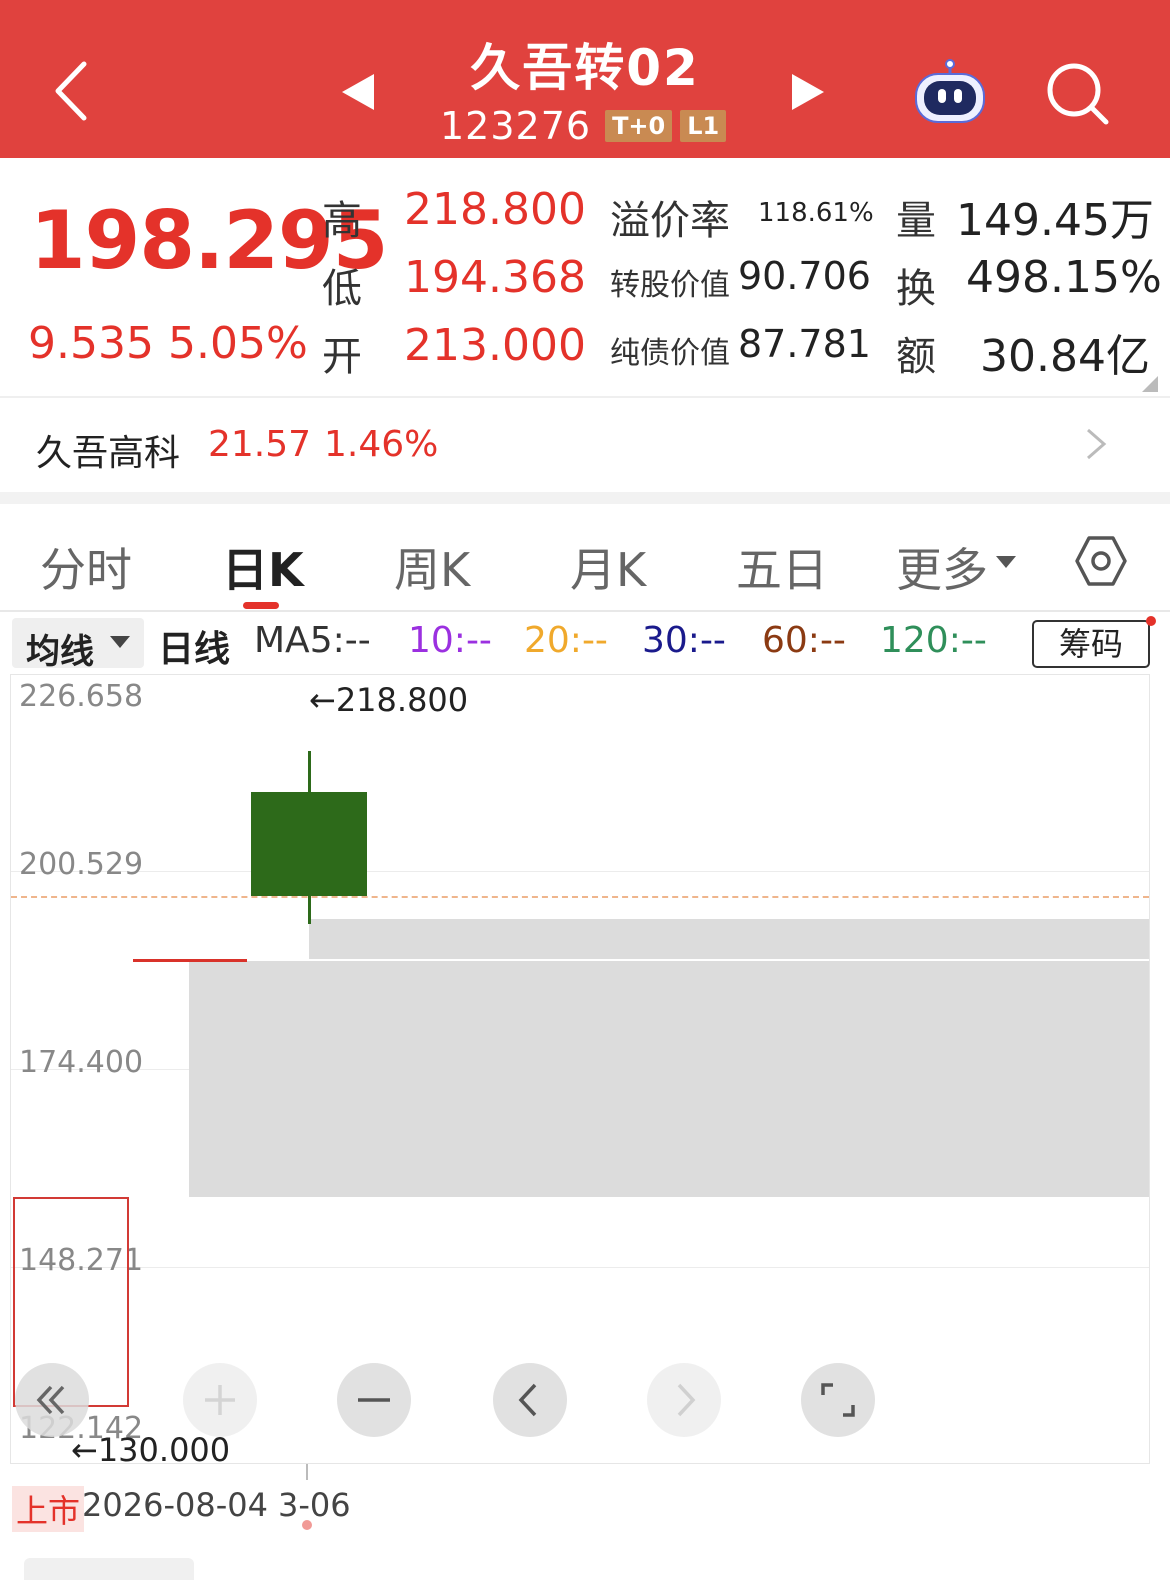 The image size is (1170, 1580). Describe the element at coordinates (190, 960) in the screenshot. I see `price-tick-mark` at that location.